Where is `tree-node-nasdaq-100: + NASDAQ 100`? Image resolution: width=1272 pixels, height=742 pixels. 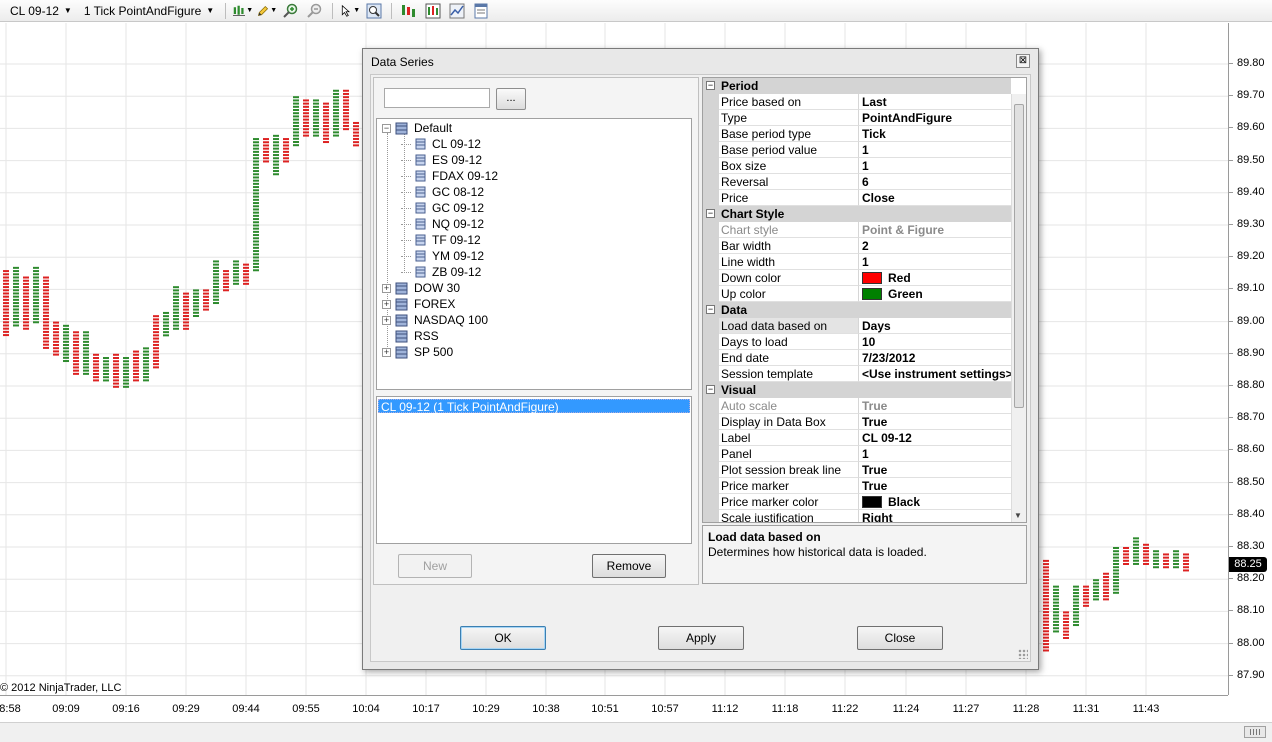
tree-node-nasdaq-100: + NASDAQ 100 is located at coordinates (435, 320).